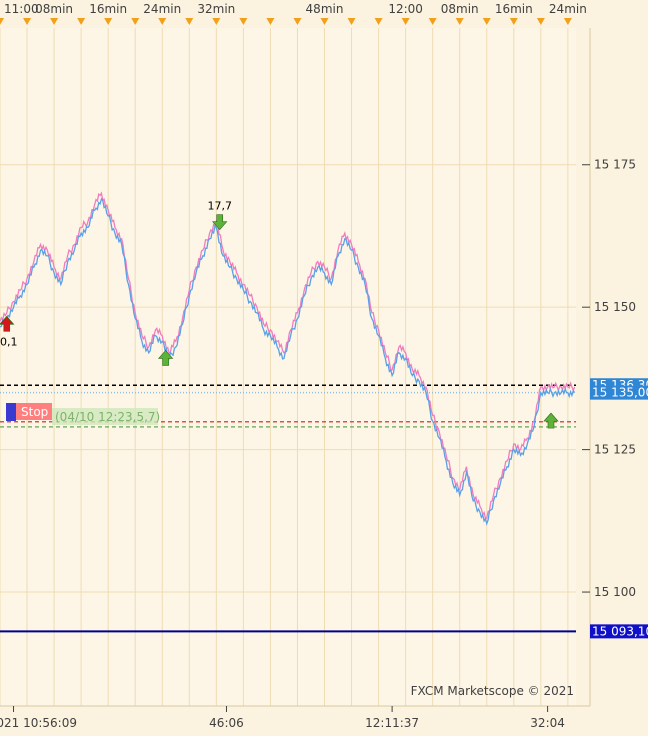  I want to click on top-axis-label: 32min, so click(216, 9).